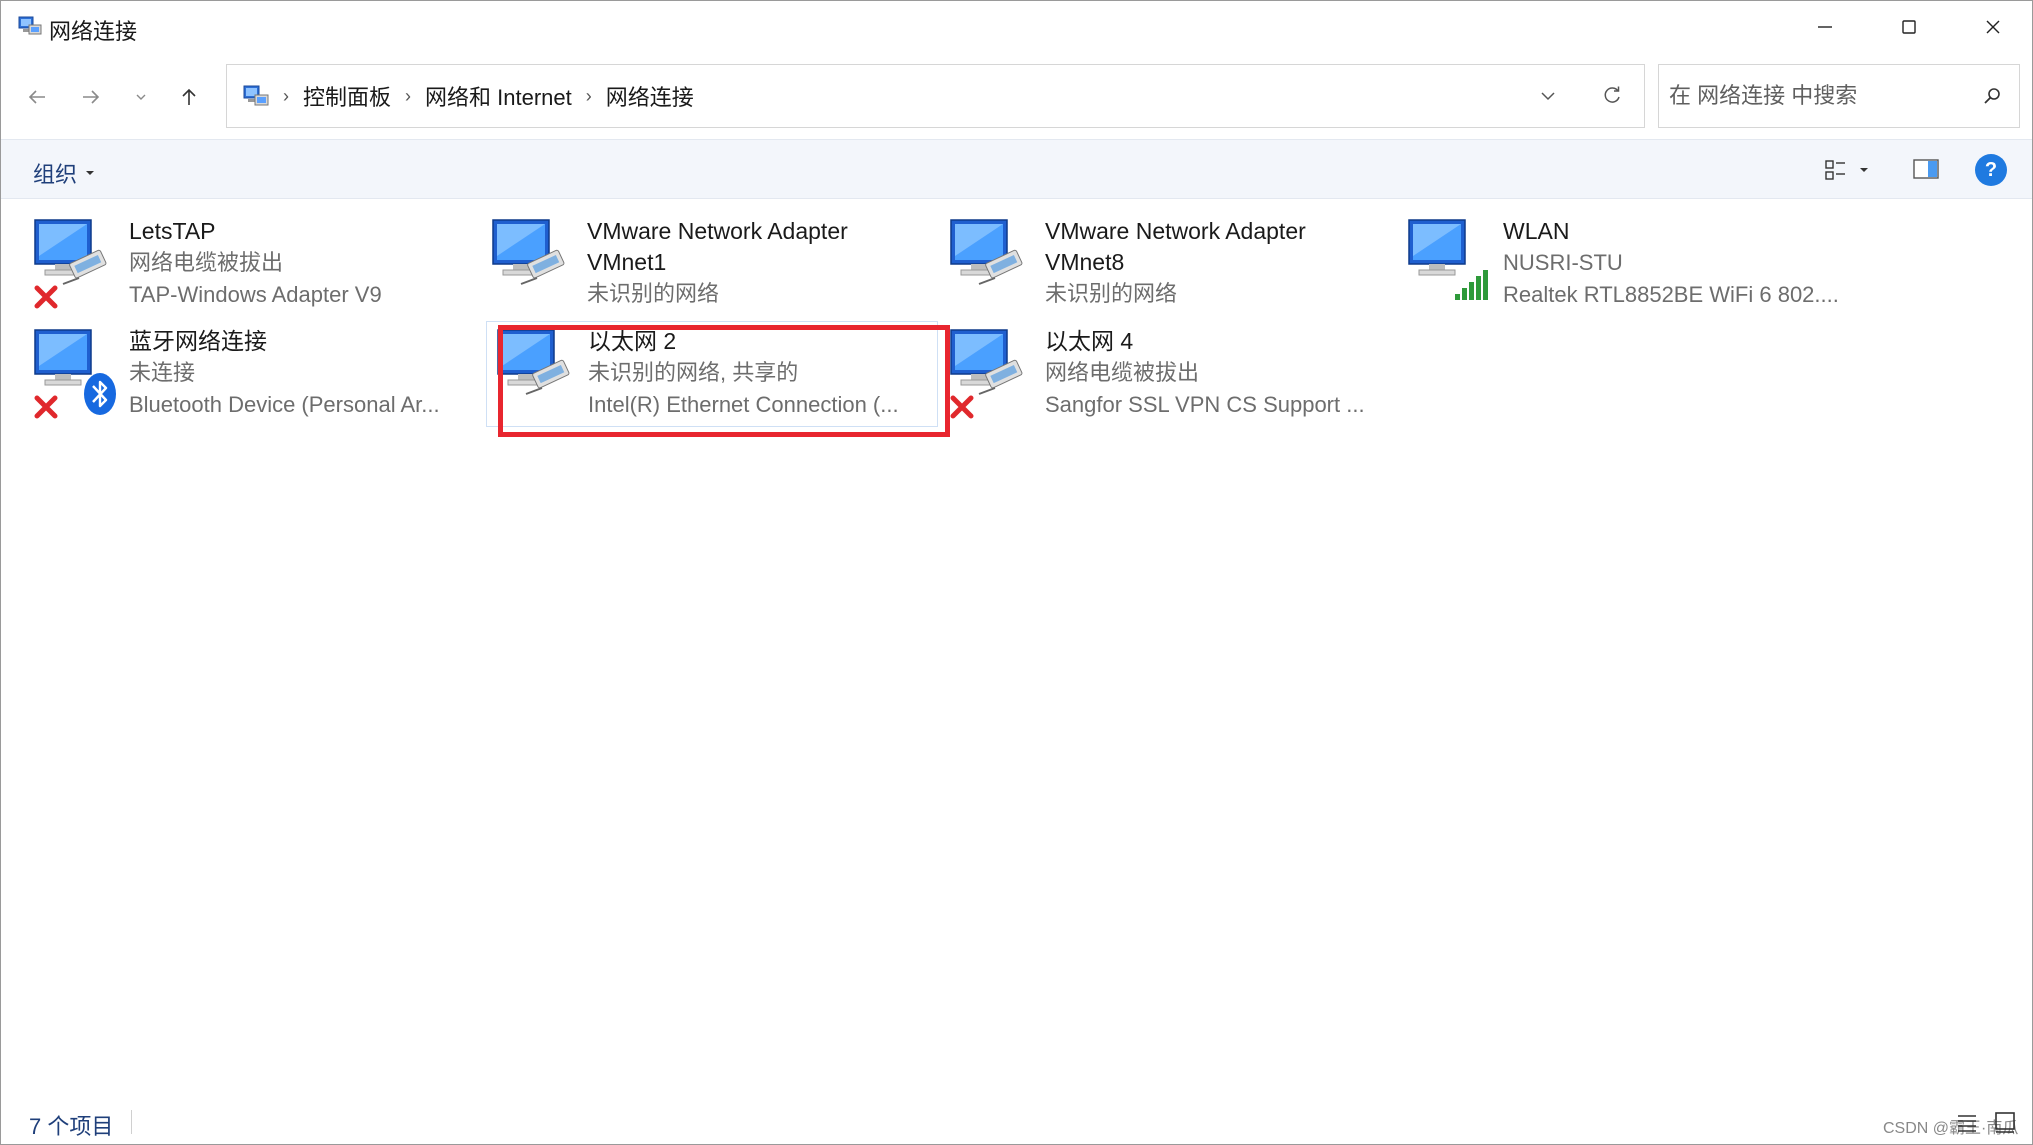 Image resolution: width=2033 pixels, height=1145 pixels. Describe the element at coordinates (93, 31) in the screenshot. I see `window-title: 网络连接` at that location.